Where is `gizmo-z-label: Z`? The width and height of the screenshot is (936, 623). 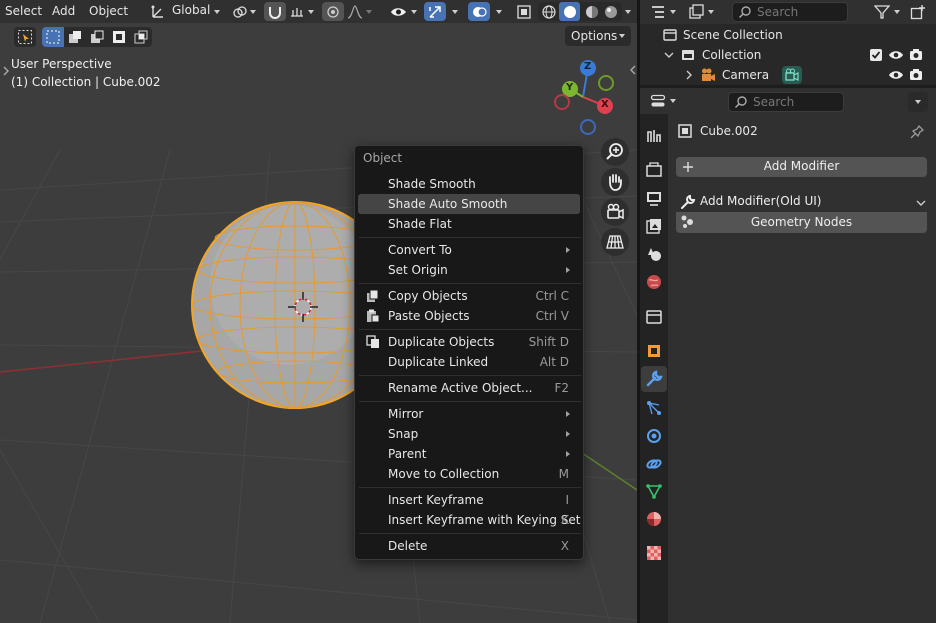 gizmo-z-label: Z is located at coordinates (587, 66).